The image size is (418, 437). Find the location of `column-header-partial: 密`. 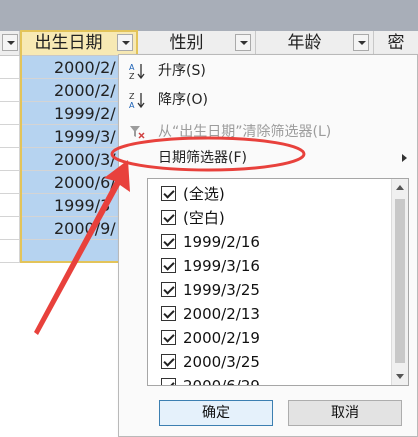

column-header-partial: 密 is located at coordinates (396, 43).